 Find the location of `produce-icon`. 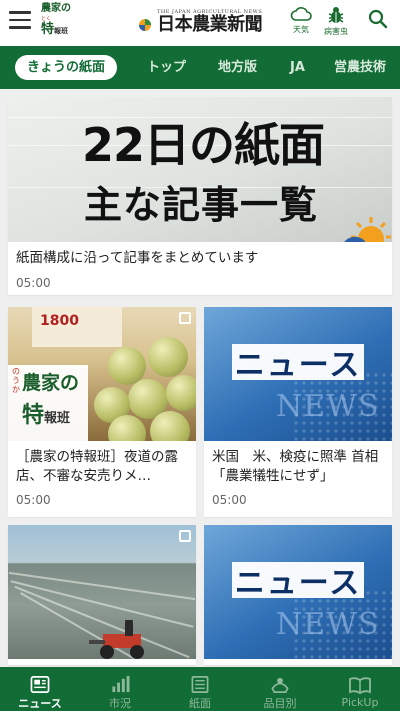

produce-icon is located at coordinates (280, 685).